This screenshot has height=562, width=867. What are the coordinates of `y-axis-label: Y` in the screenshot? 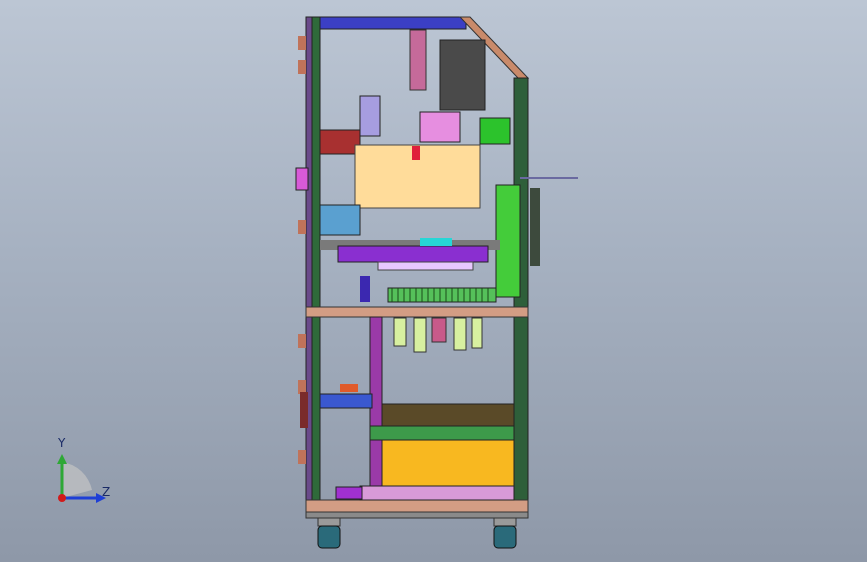 It's located at (62, 443).